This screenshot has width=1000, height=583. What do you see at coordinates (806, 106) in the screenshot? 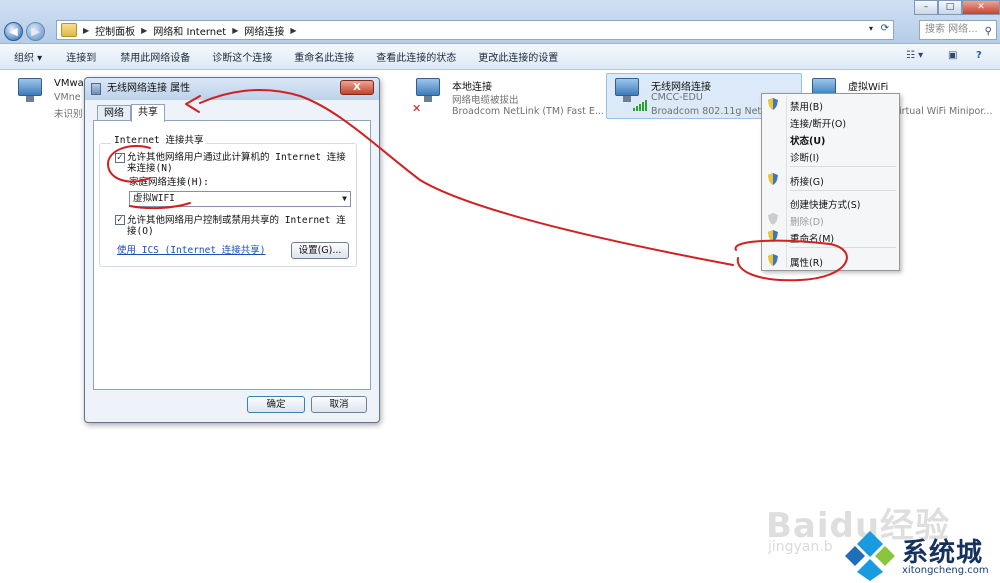
I see `menu-item-disable: 禁用(B)` at bounding box center [806, 106].